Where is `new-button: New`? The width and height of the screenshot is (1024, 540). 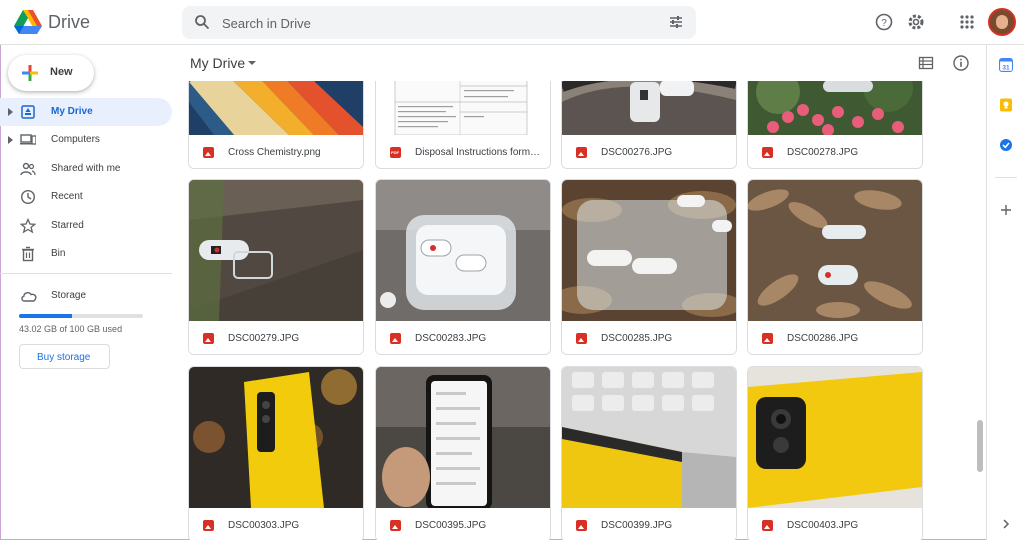 new-button: New is located at coordinates (51, 73).